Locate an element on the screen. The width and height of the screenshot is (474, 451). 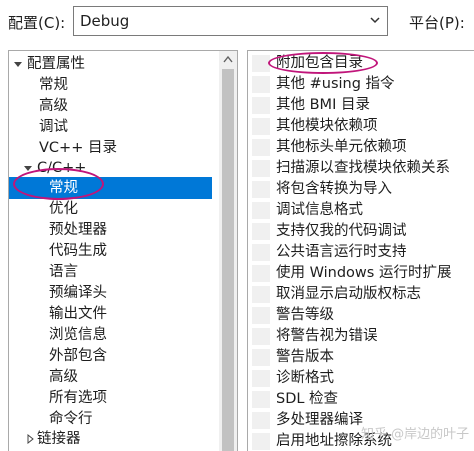
tree-item-general: 常规 is located at coordinates (110, 85).